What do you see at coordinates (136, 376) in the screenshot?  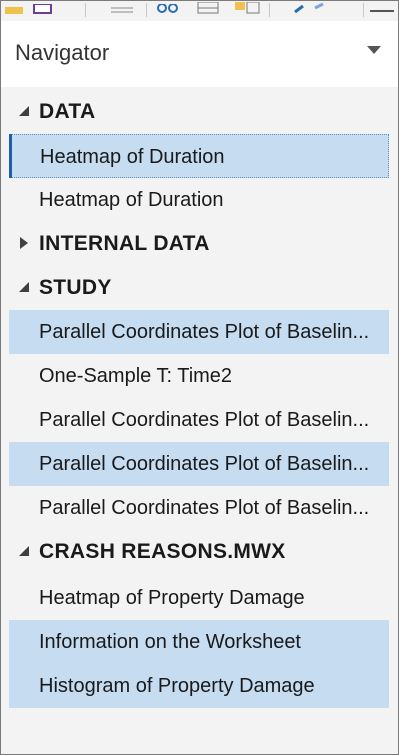 I see `item-label: One-Sample T: Time2` at bounding box center [136, 376].